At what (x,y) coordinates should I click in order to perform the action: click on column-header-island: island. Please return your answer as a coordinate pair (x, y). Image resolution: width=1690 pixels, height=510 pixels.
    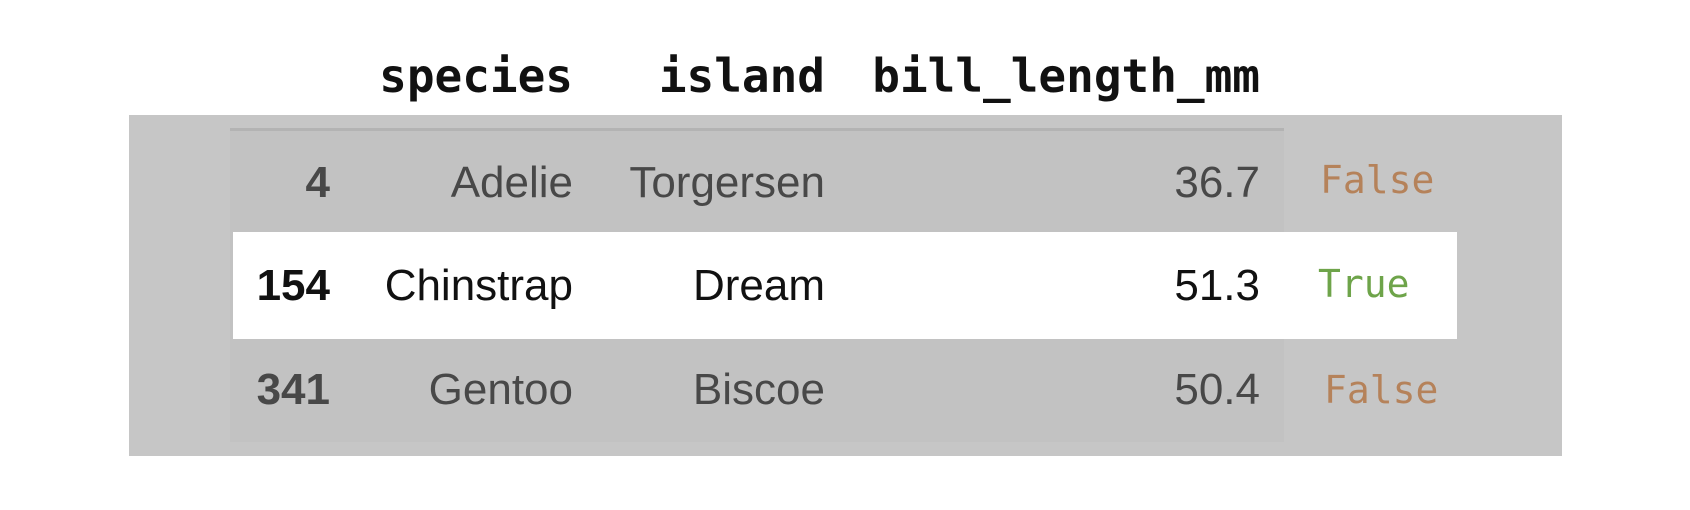
    Looking at the image, I should click on (741, 76).